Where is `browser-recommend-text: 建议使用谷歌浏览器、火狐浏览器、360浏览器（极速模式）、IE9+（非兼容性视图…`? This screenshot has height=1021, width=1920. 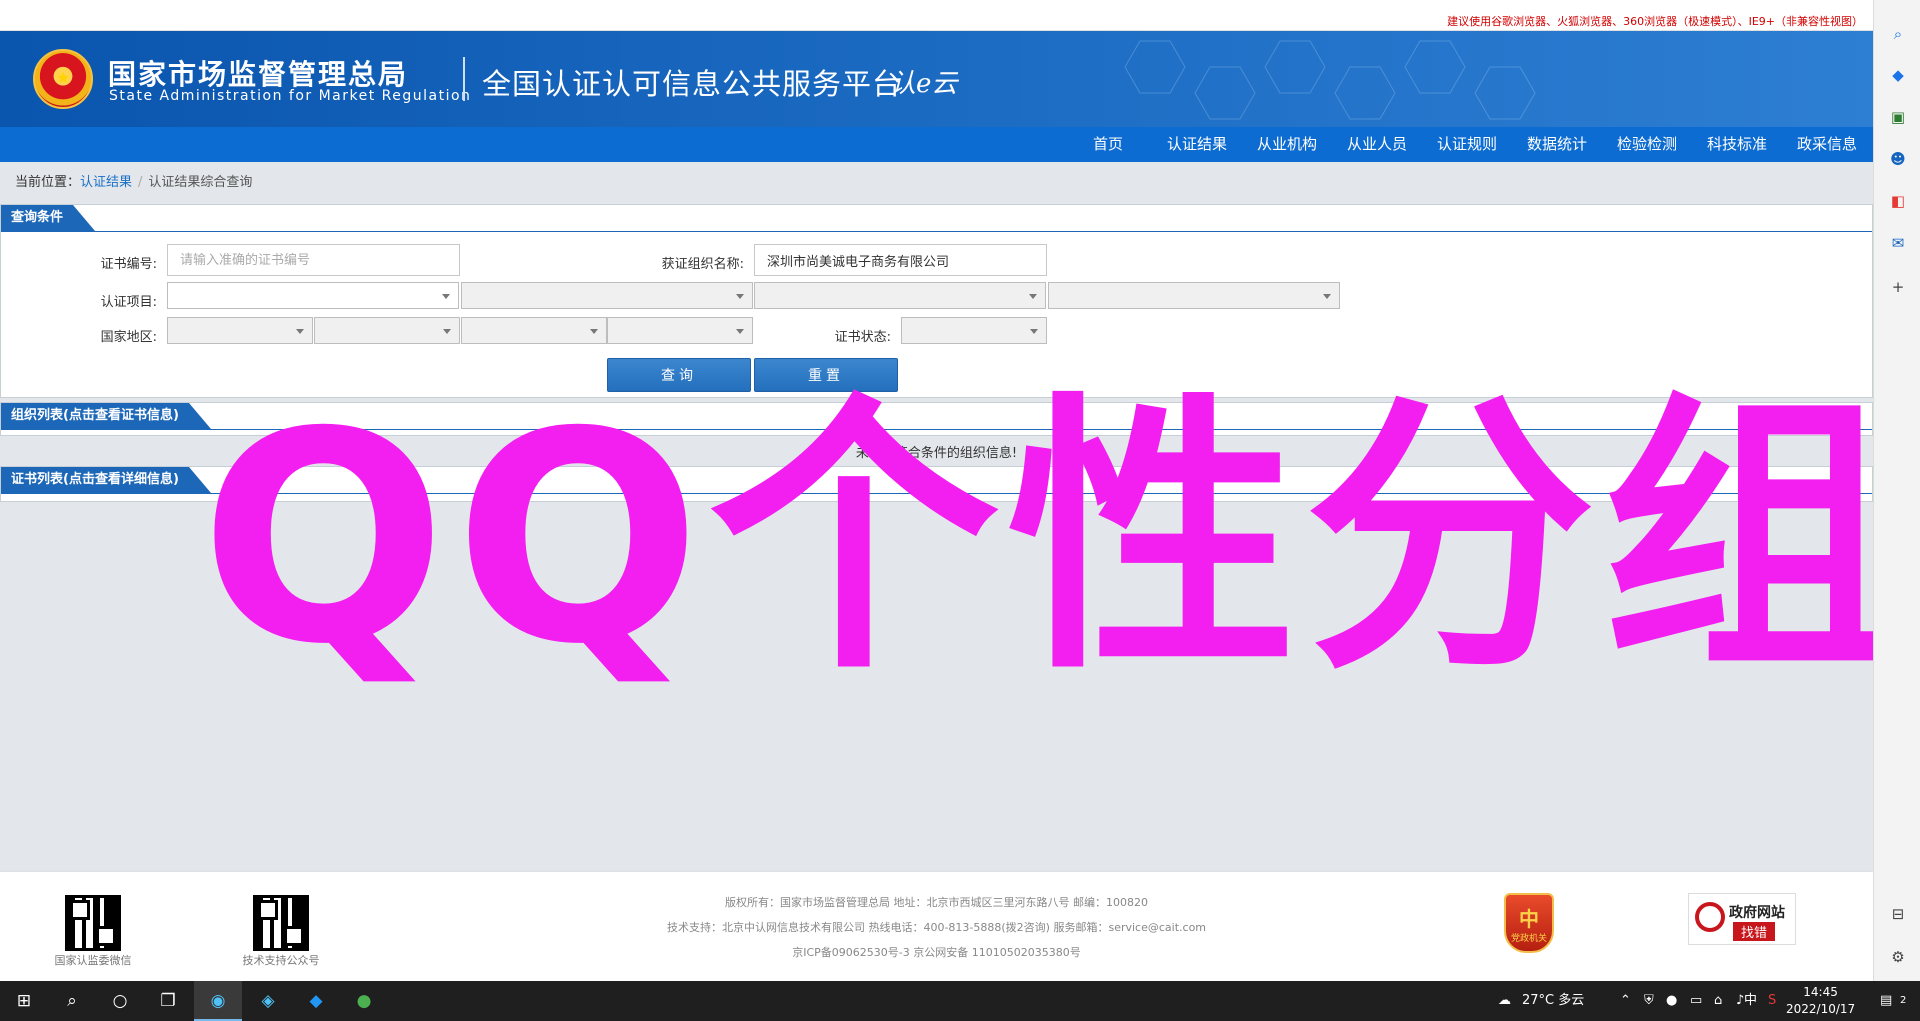
browser-recommend-text: 建议使用谷歌浏览器、火狐浏览器、360浏览器（极速模式）、IE9+（非兼容性视图… is located at coordinates (1655, 21).